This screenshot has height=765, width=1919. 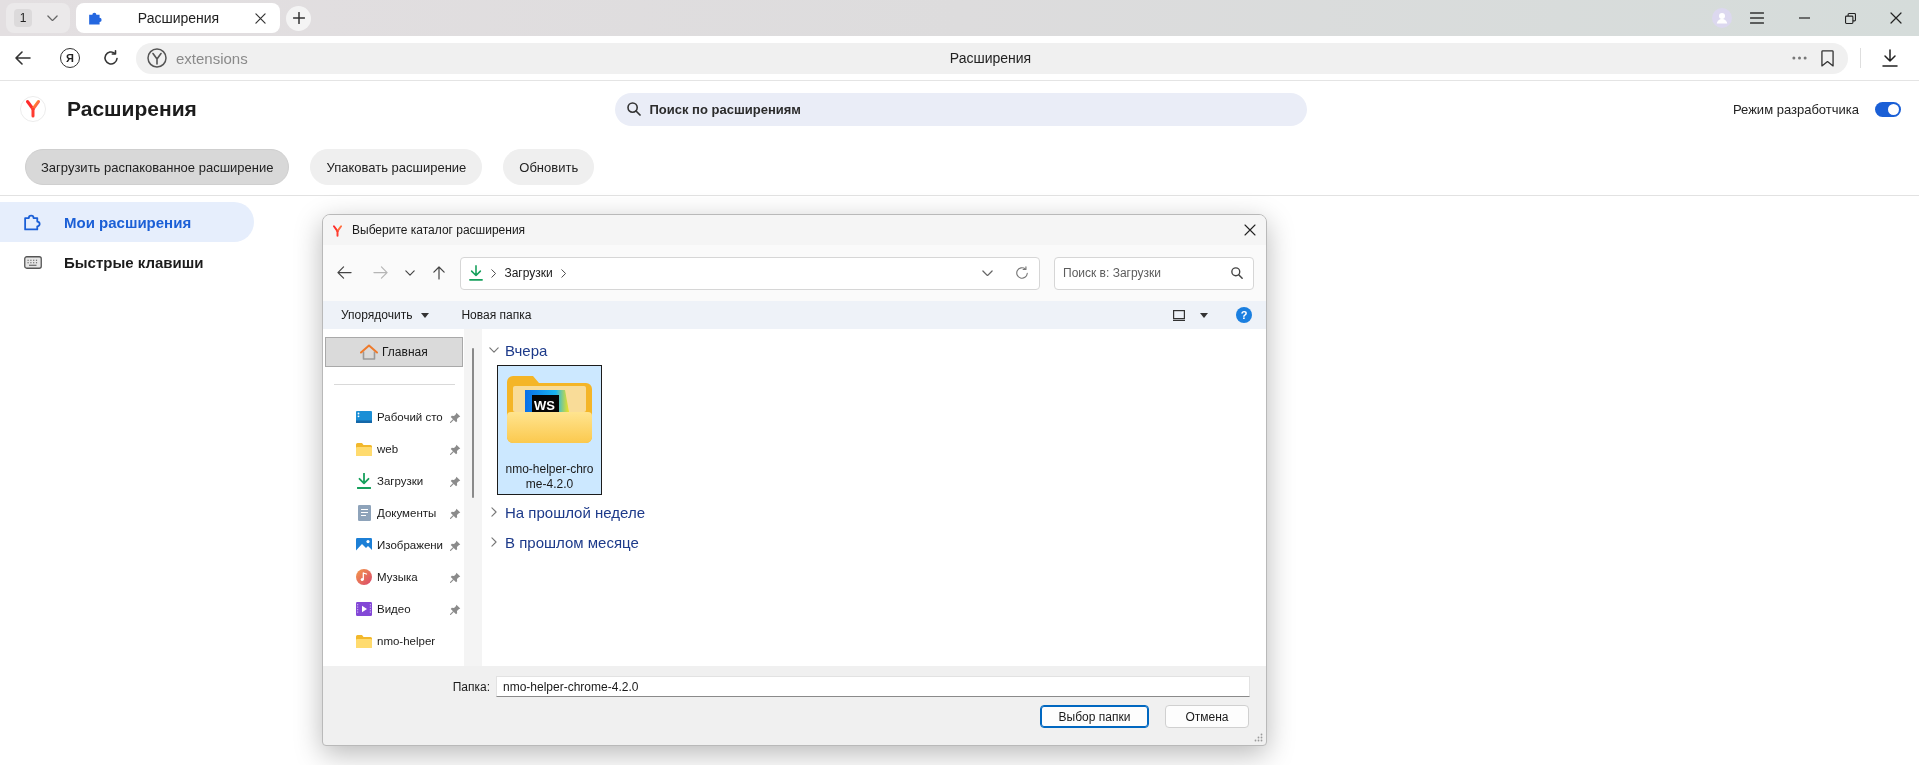 I want to click on nav-item-label: web, so click(x=388, y=449).